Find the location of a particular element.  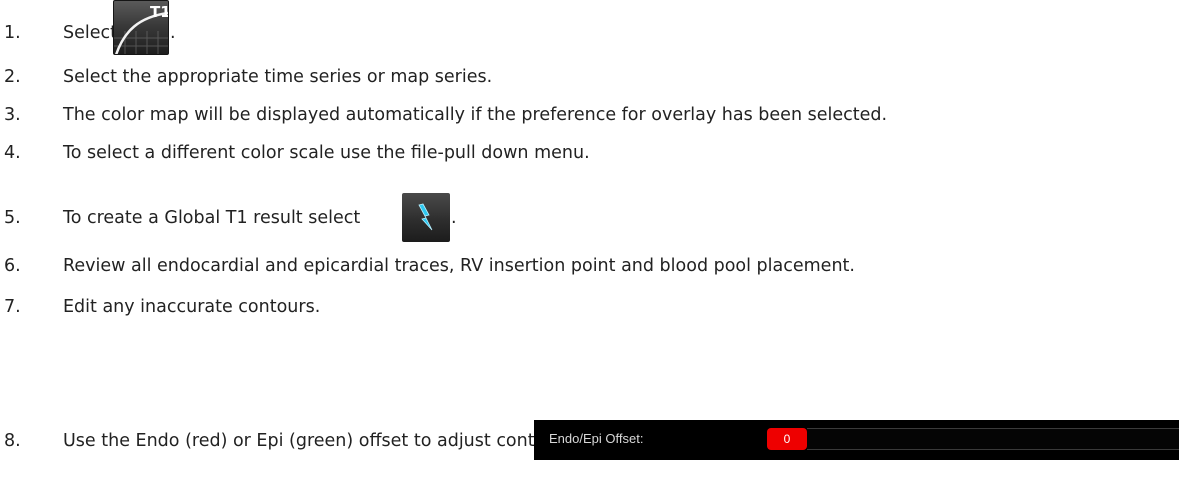

step-number: 4. is located at coordinates (12, 153).